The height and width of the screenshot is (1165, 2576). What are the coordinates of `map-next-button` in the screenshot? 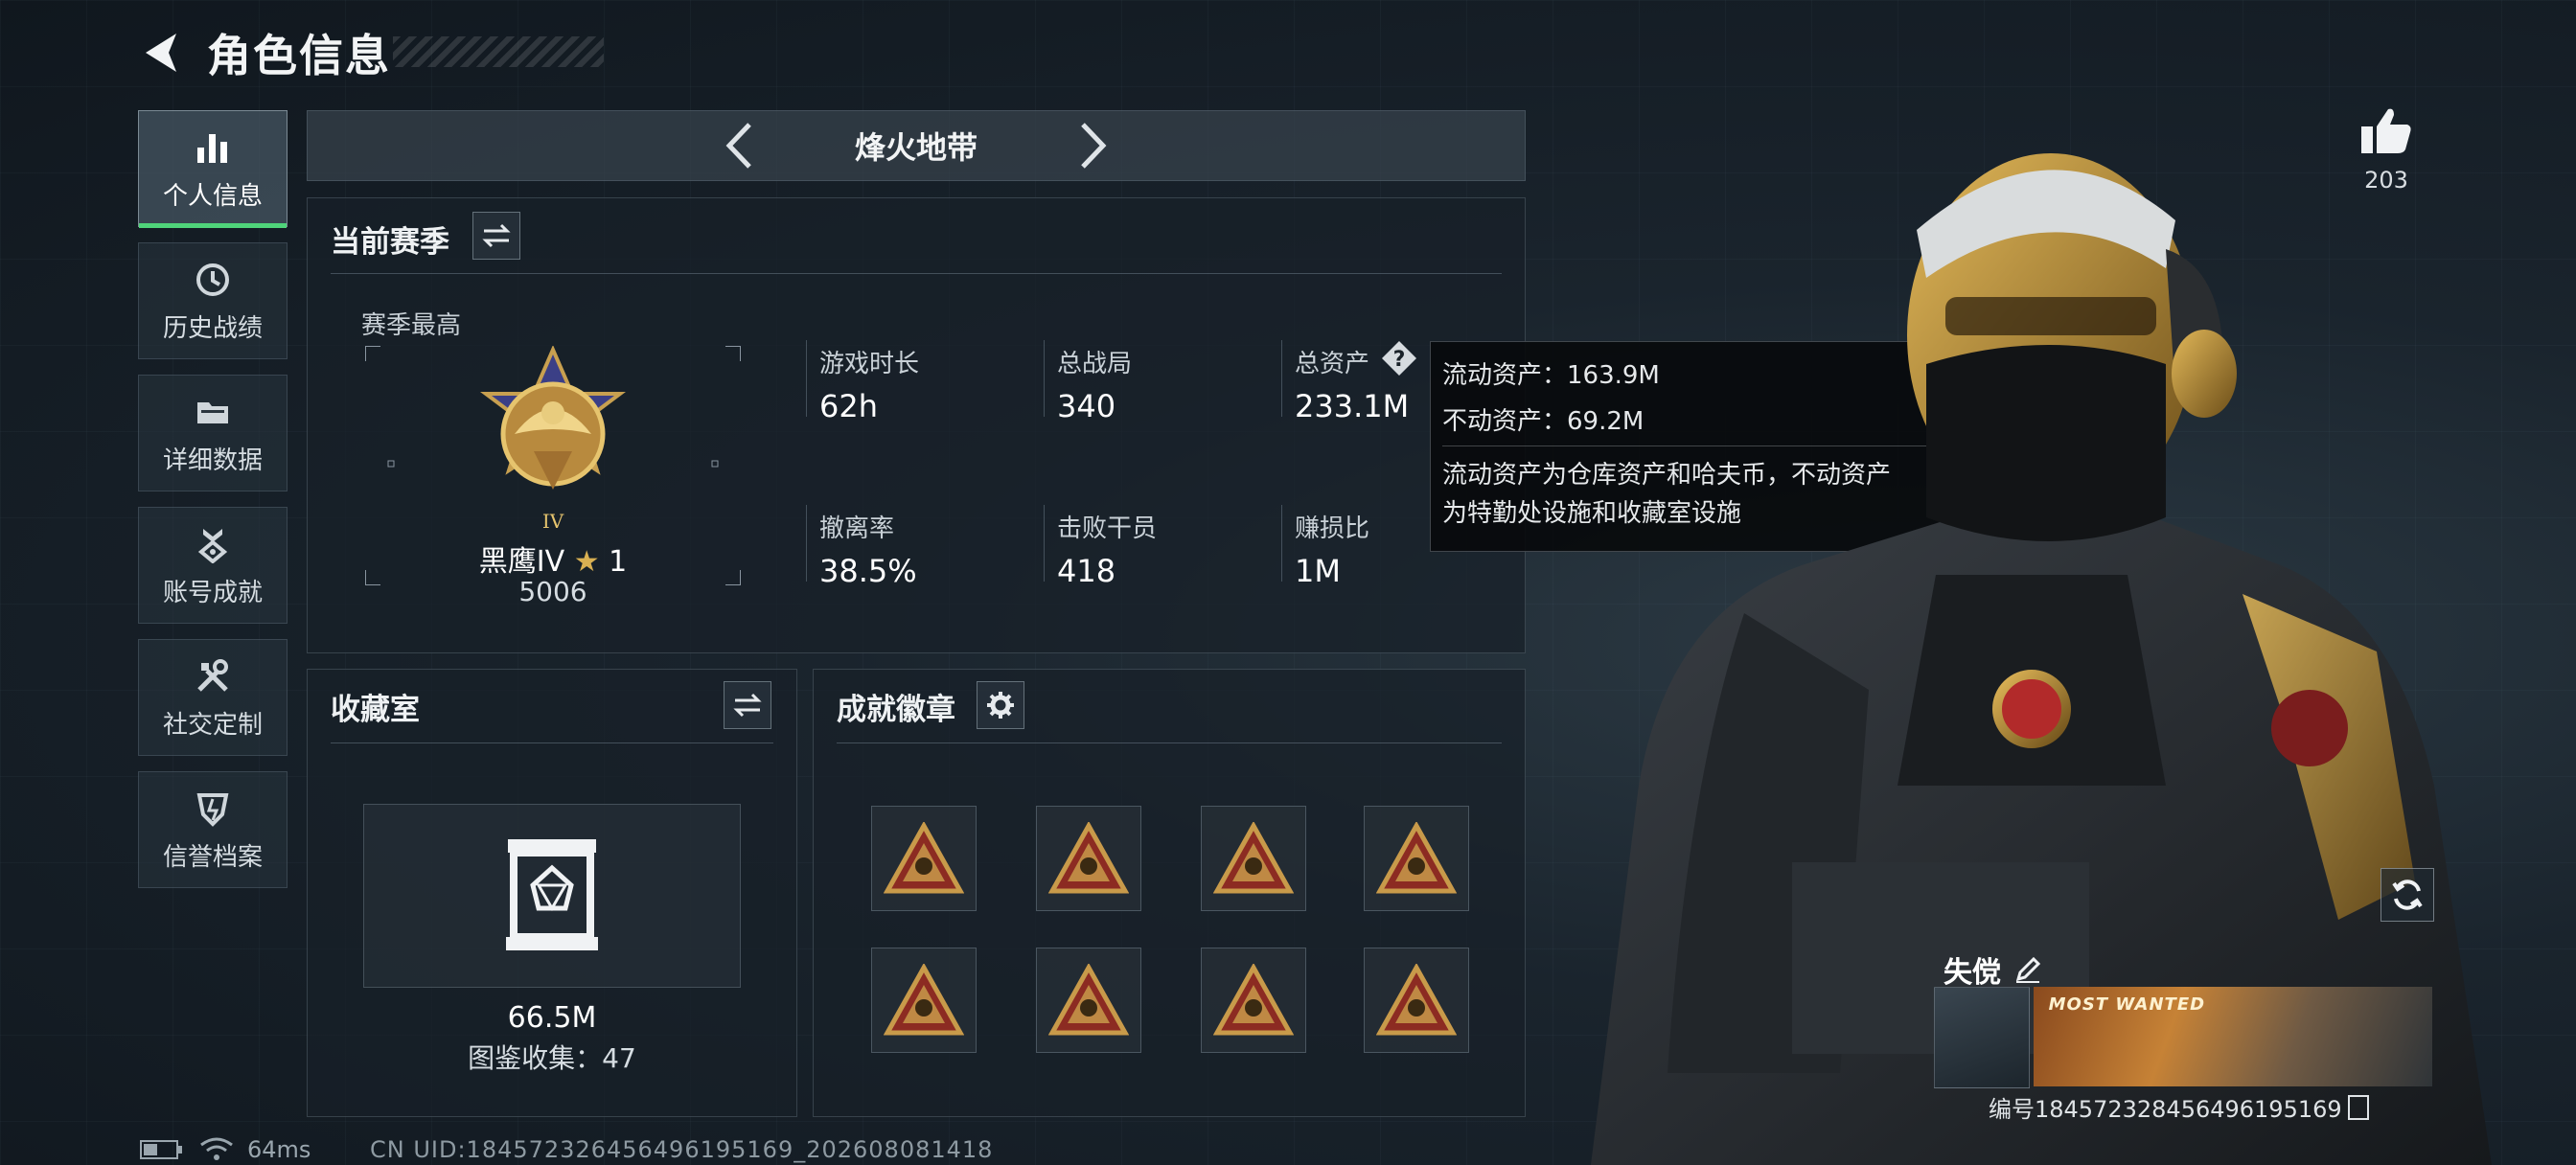 It's located at (1093, 146).